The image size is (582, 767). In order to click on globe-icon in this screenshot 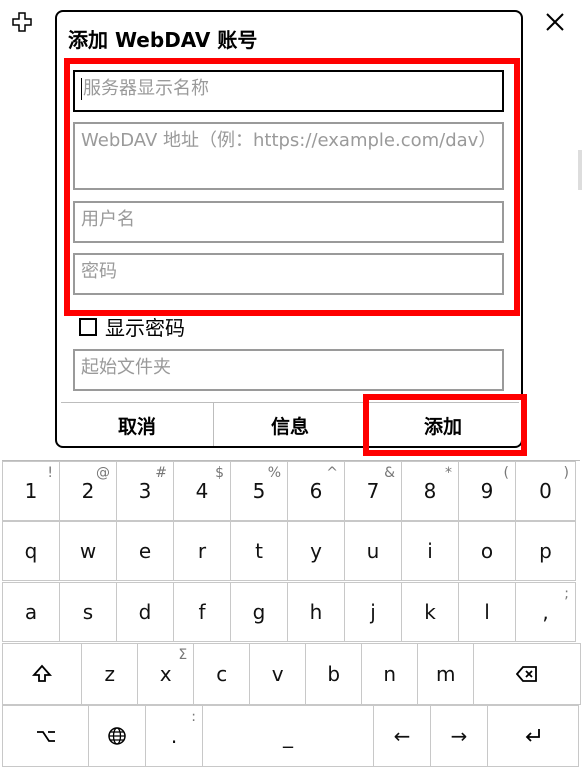, I will do `click(117, 736)`.